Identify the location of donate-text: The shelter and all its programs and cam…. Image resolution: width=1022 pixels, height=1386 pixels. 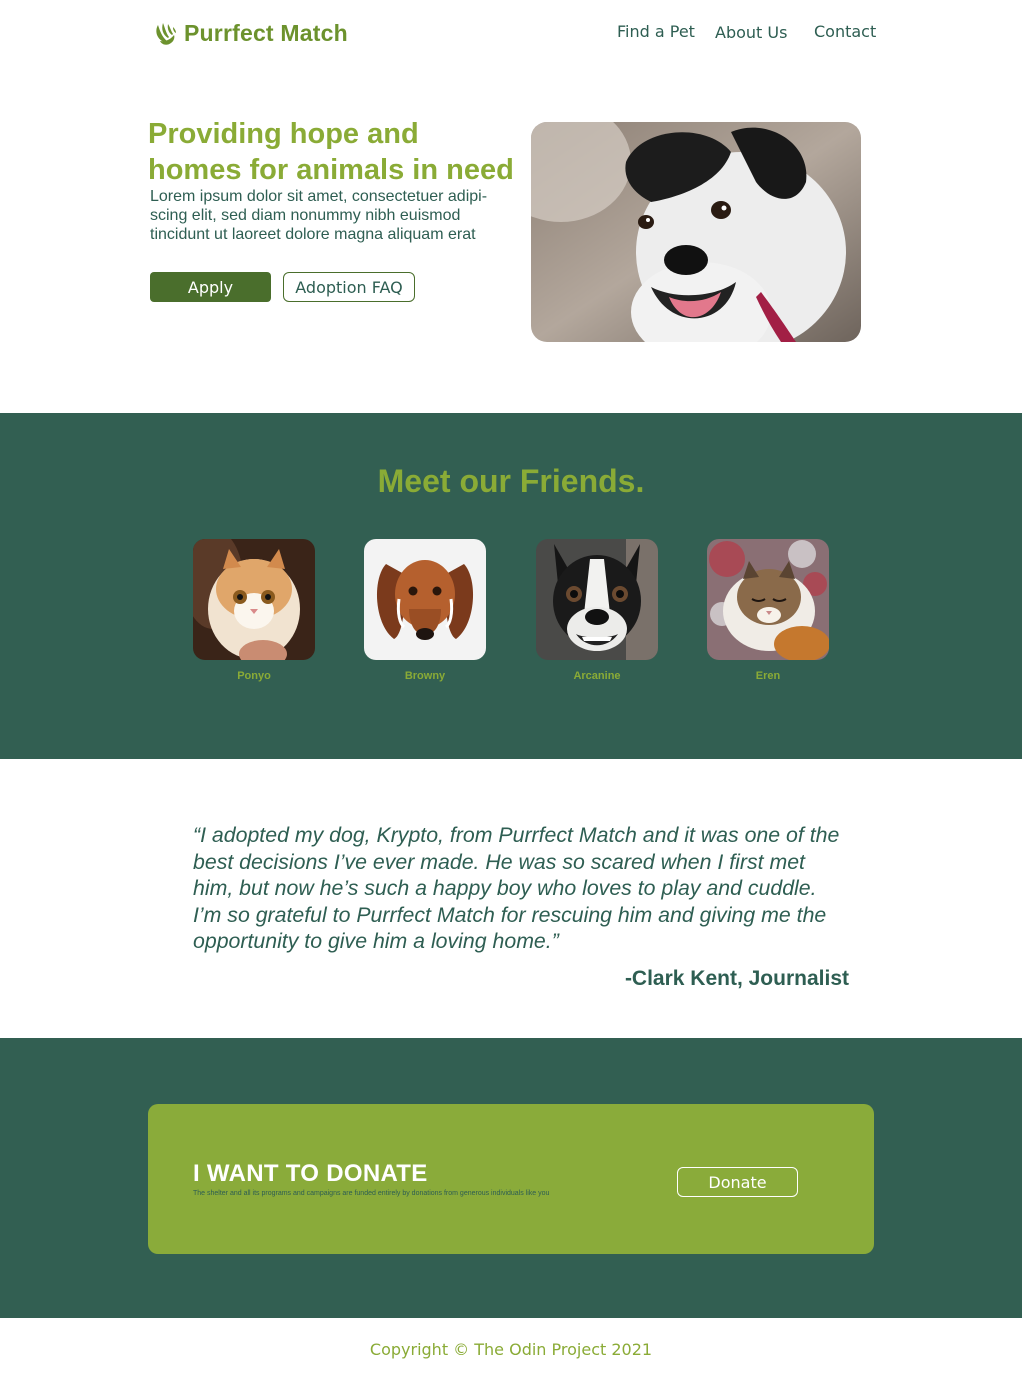
(371, 1193).